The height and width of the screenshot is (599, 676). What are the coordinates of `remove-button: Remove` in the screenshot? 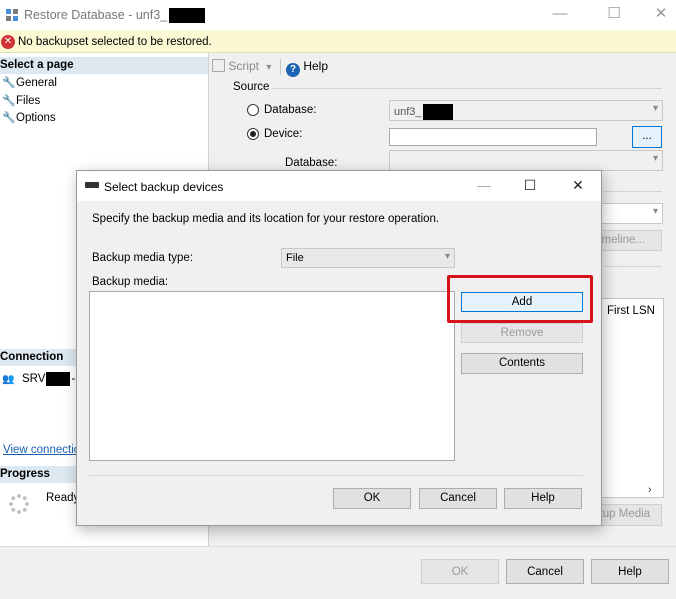 It's located at (522, 333).